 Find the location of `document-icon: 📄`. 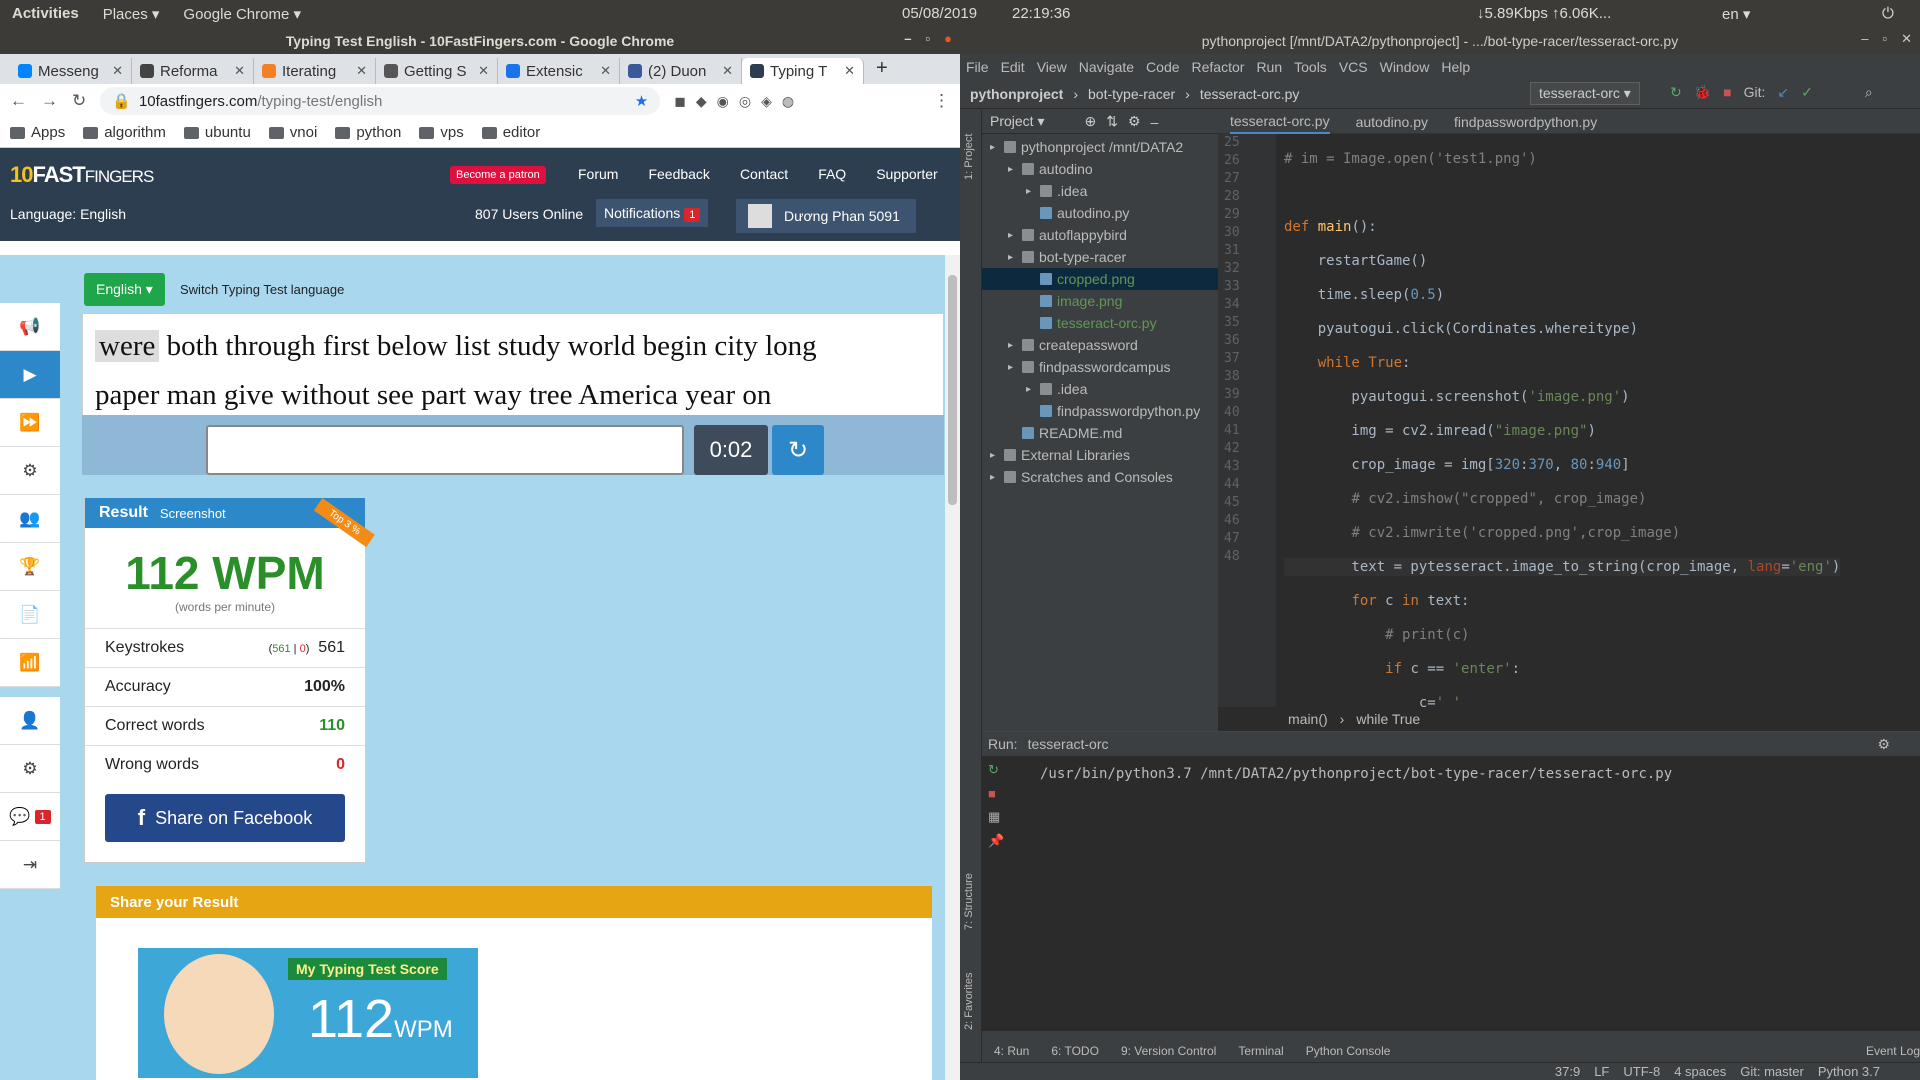

document-icon: 📄 is located at coordinates (30, 615).